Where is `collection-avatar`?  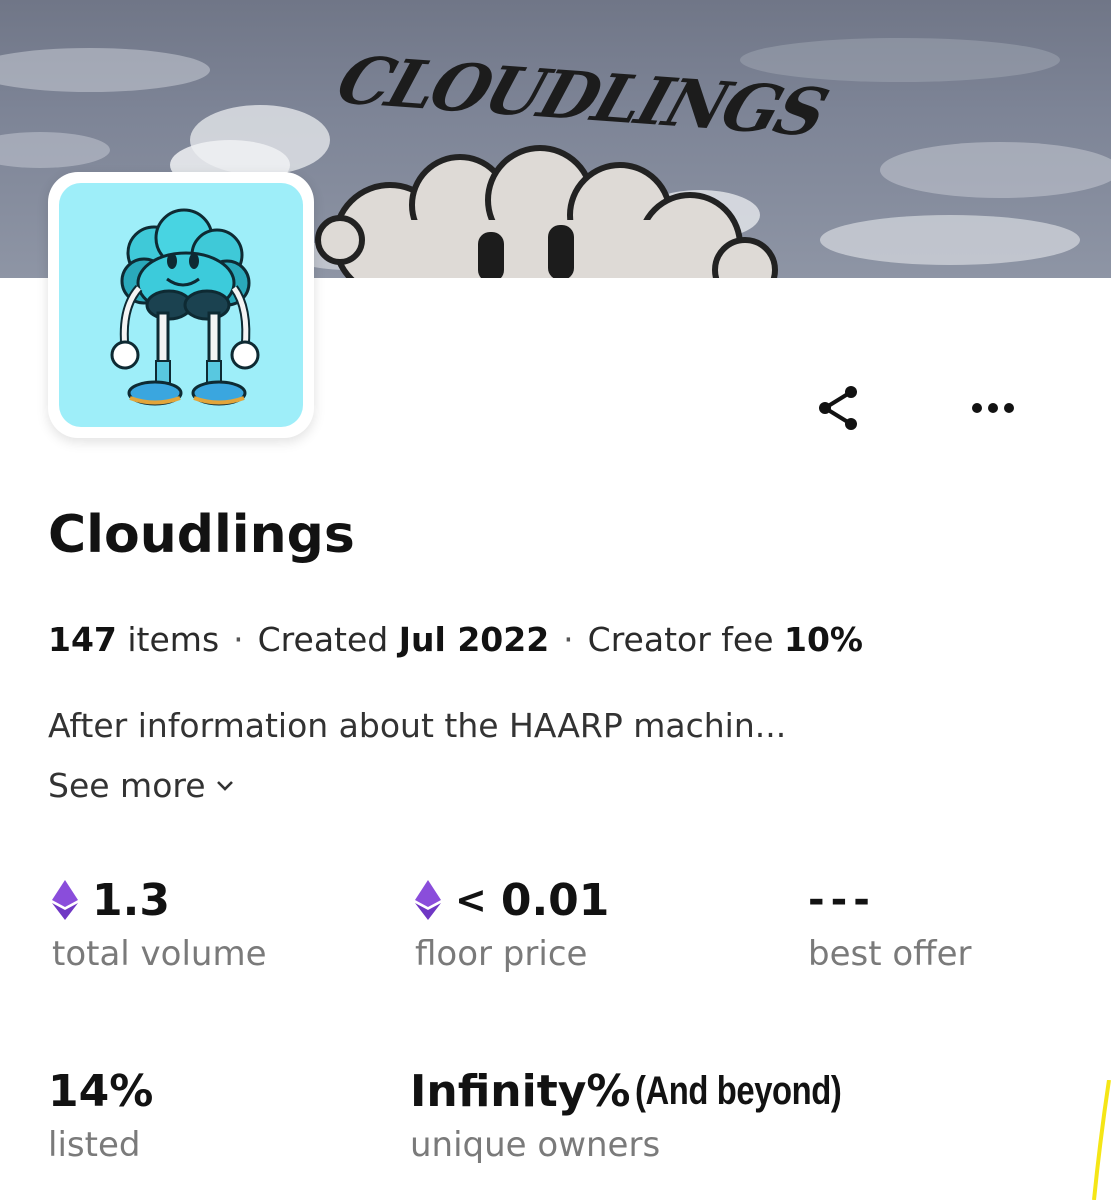 collection-avatar is located at coordinates (181, 305).